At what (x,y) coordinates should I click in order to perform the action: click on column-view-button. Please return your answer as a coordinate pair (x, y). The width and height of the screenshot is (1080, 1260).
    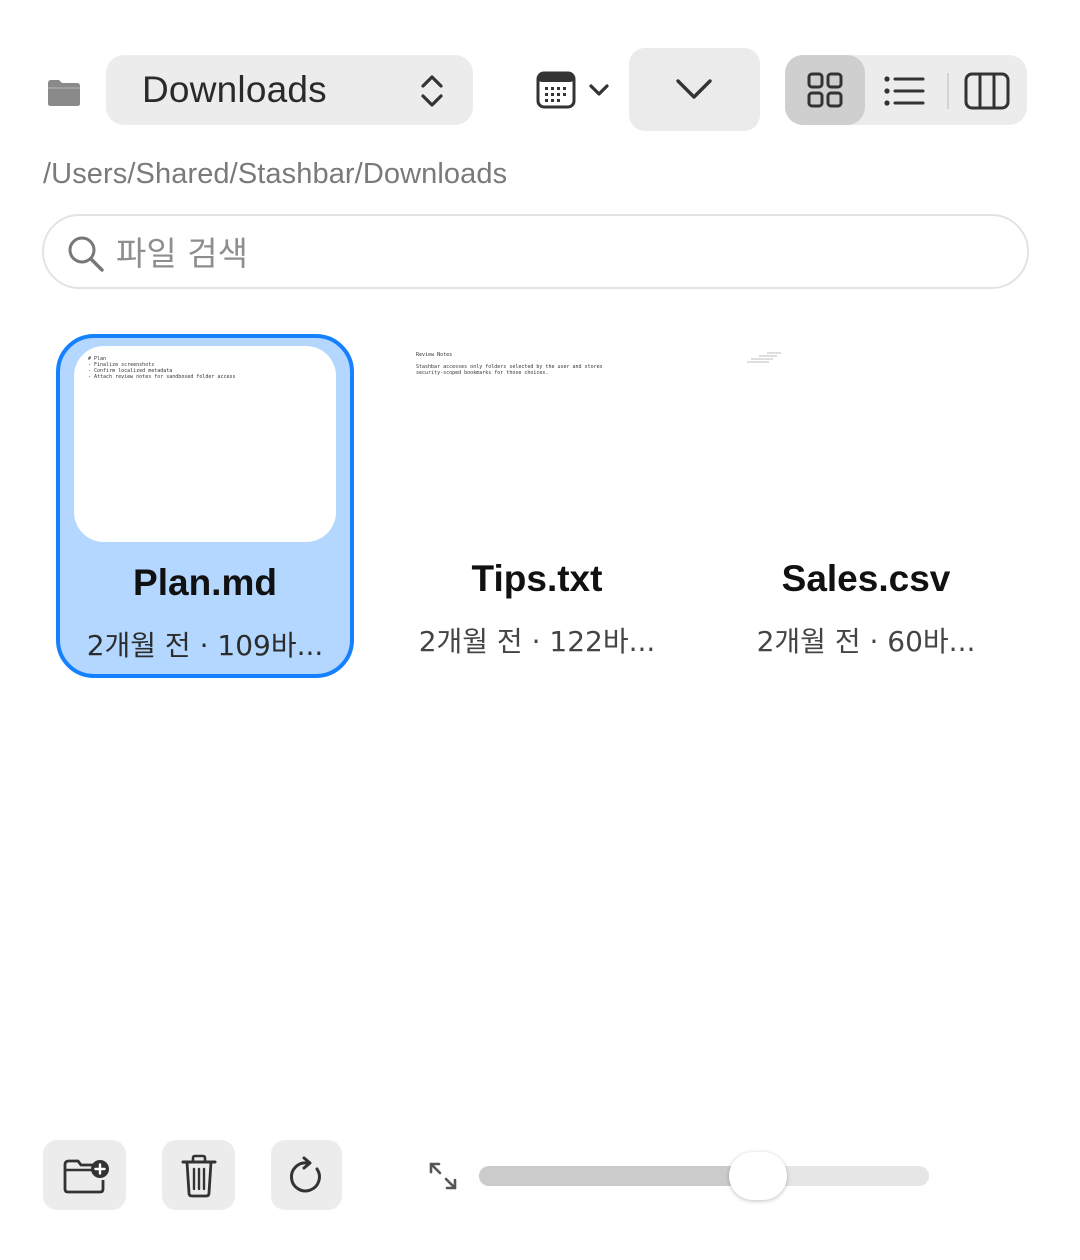
    Looking at the image, I should click on (988, 91).